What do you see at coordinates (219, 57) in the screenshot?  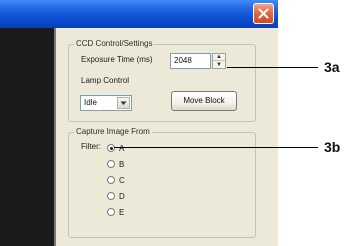 I see `spin-up-icon: ▲` at bounding box center [219, 57].